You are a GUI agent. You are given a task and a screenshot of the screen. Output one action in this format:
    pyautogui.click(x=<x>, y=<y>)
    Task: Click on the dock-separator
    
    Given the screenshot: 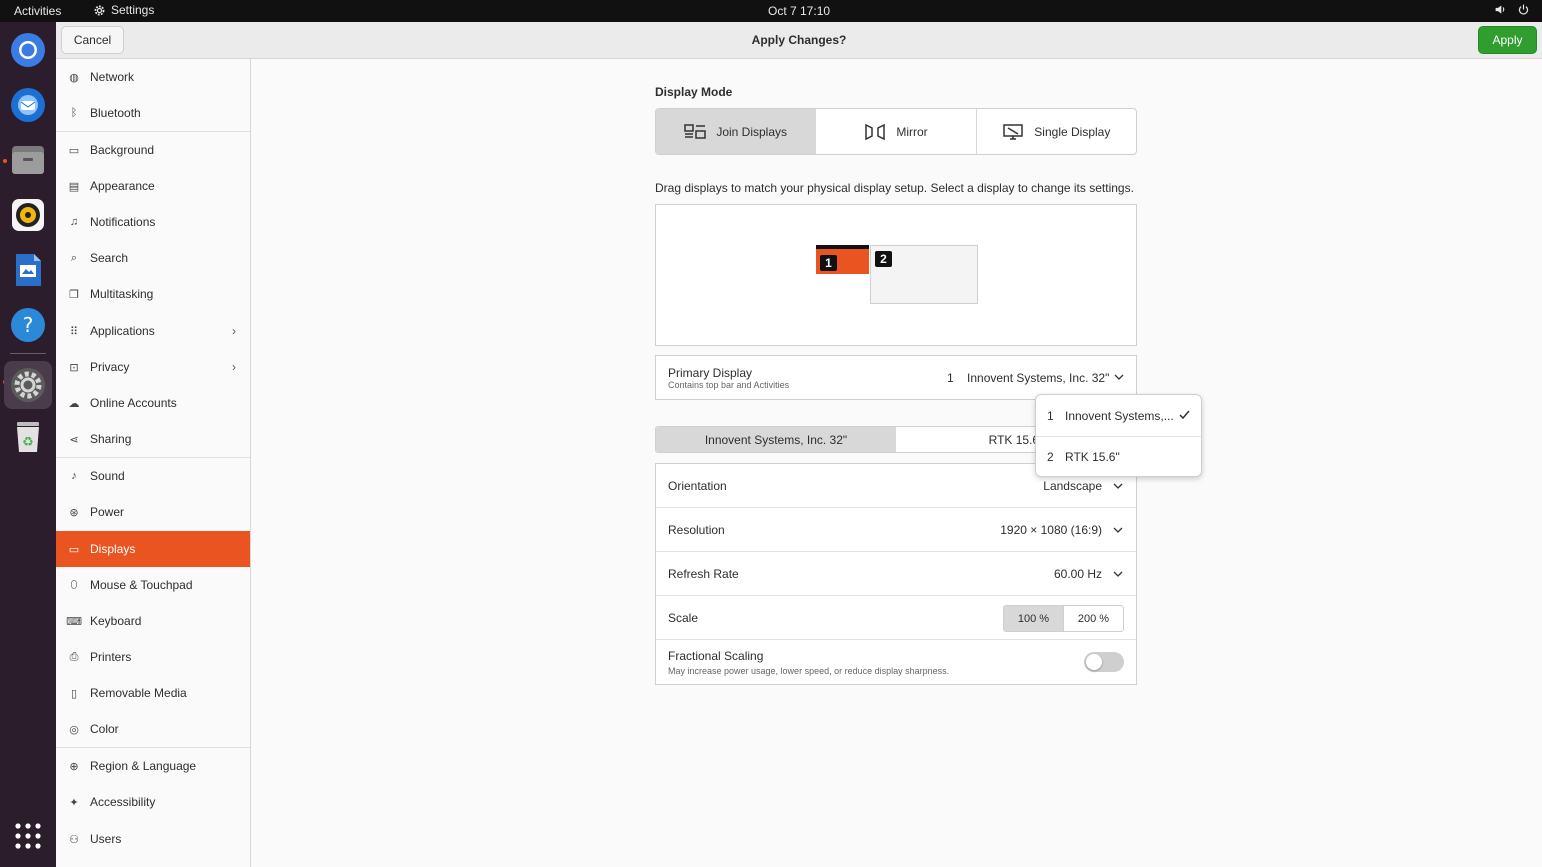 What is the action you would take?
    pyautogui.click(x=28, y=353)
    